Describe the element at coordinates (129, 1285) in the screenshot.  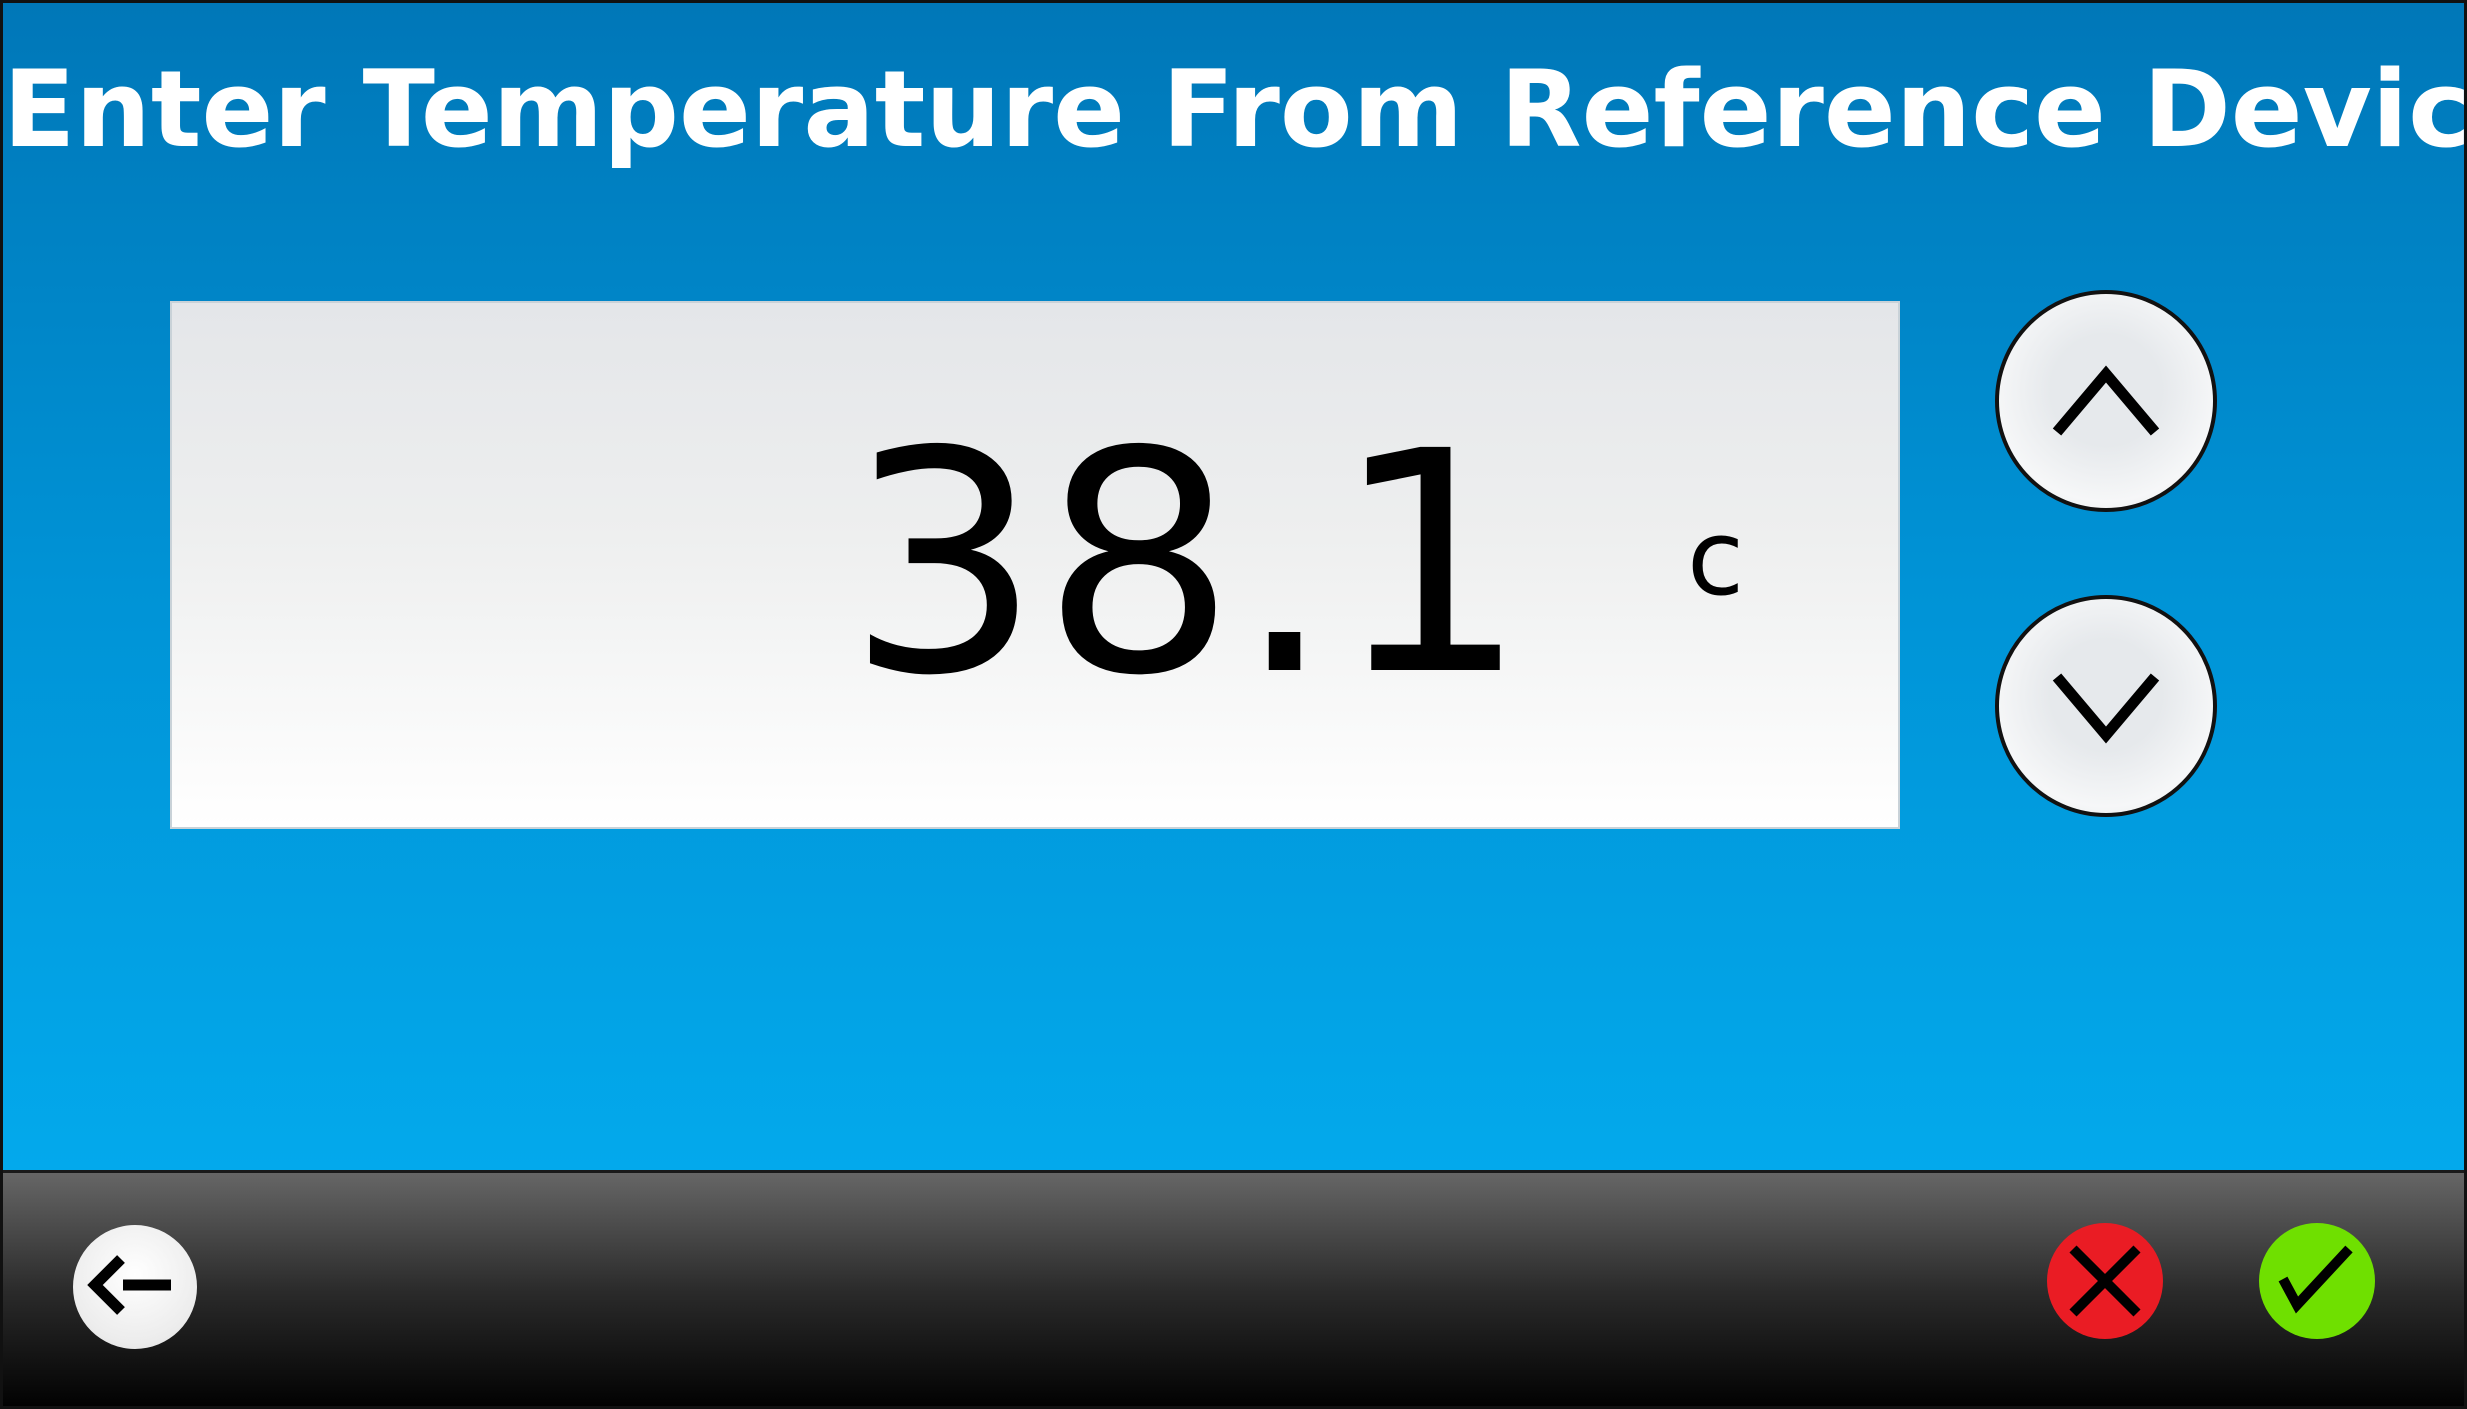
I see `arrow-left-icon` at that location.